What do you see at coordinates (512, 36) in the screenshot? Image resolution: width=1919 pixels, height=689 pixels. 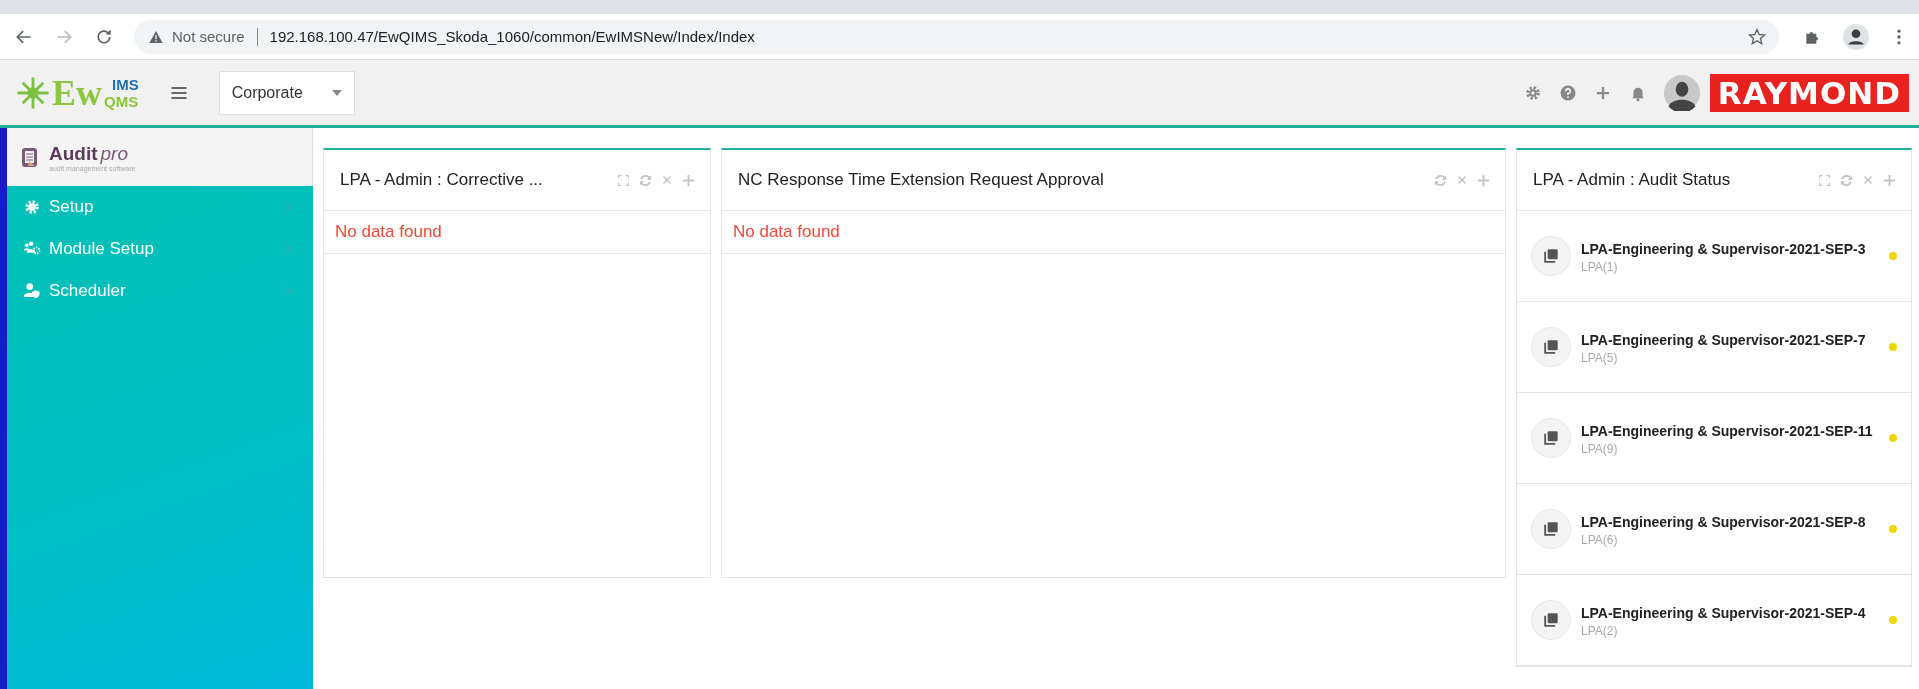 I see `url-text: 192.168.100.47/EwQIMS_Skoda_1060/common/EwIMSNew/Index/Index` at bounding box center [512, 36].